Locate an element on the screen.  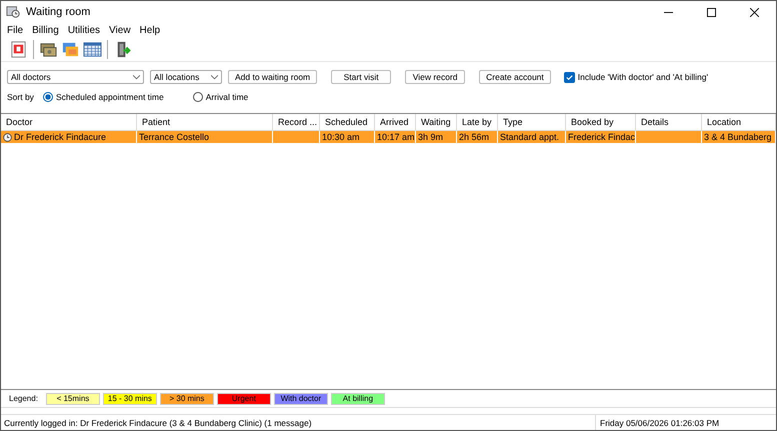
column-header: Waiting is located at coordinates (436, 122).